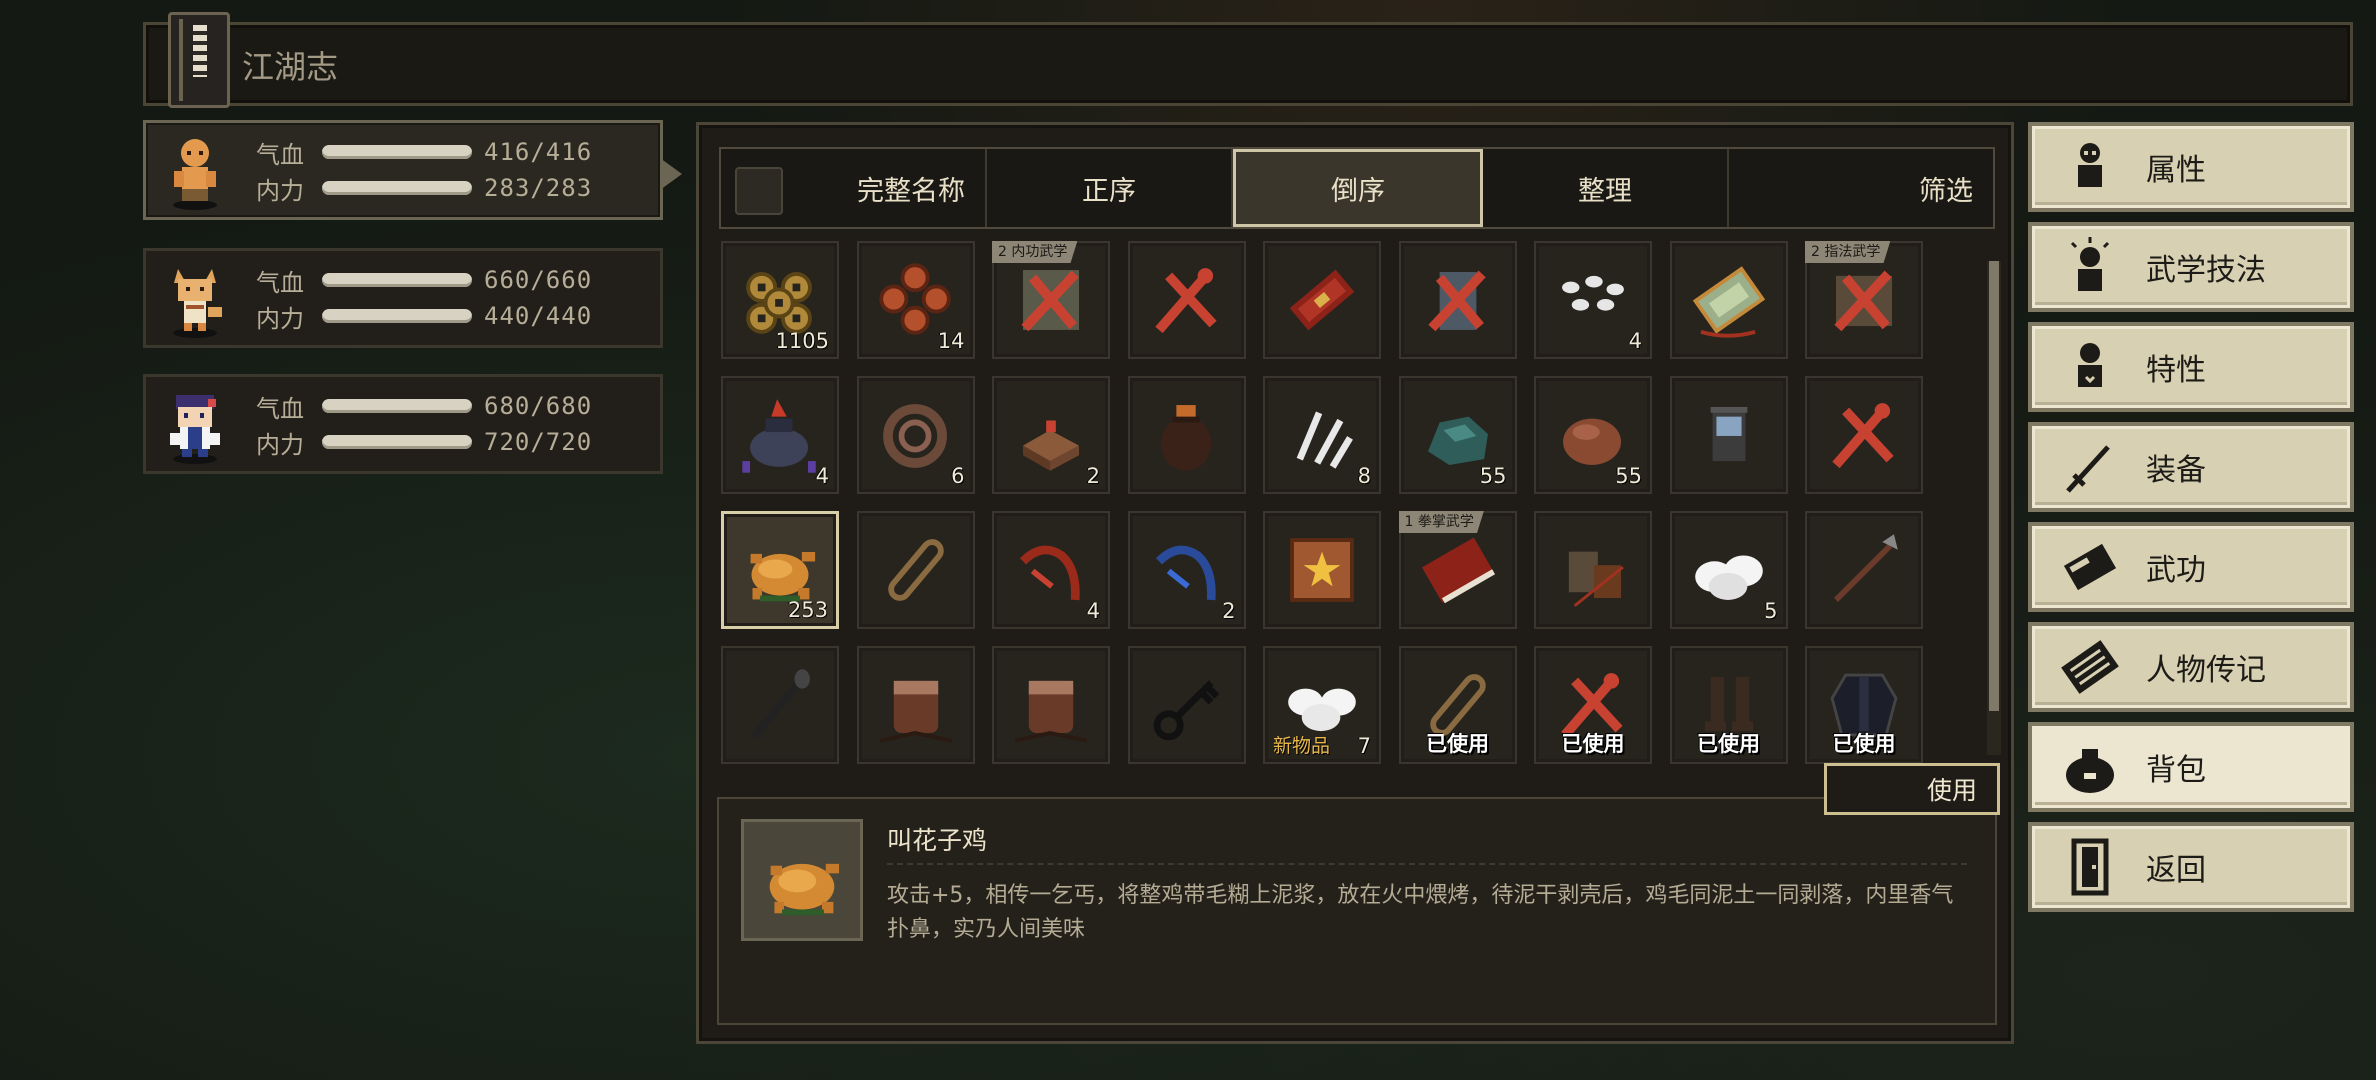 Image resolution: width=2376 pixels, height=1080 pixels. I want to click on rope-icon, so click(915, 570).